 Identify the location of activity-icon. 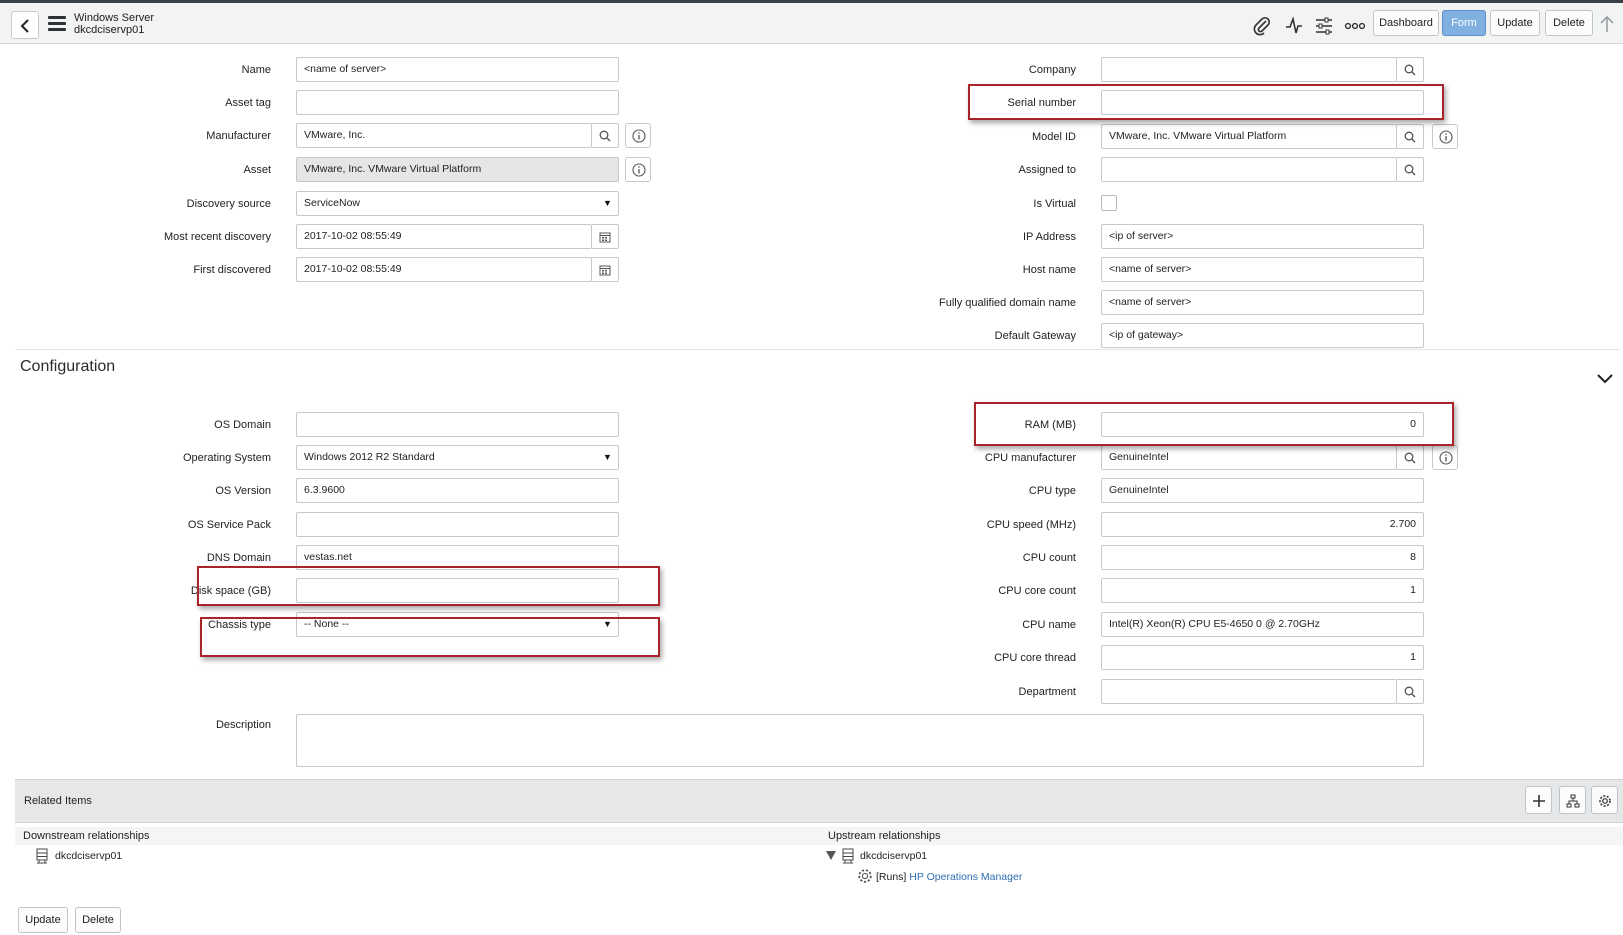
(1294, 26).